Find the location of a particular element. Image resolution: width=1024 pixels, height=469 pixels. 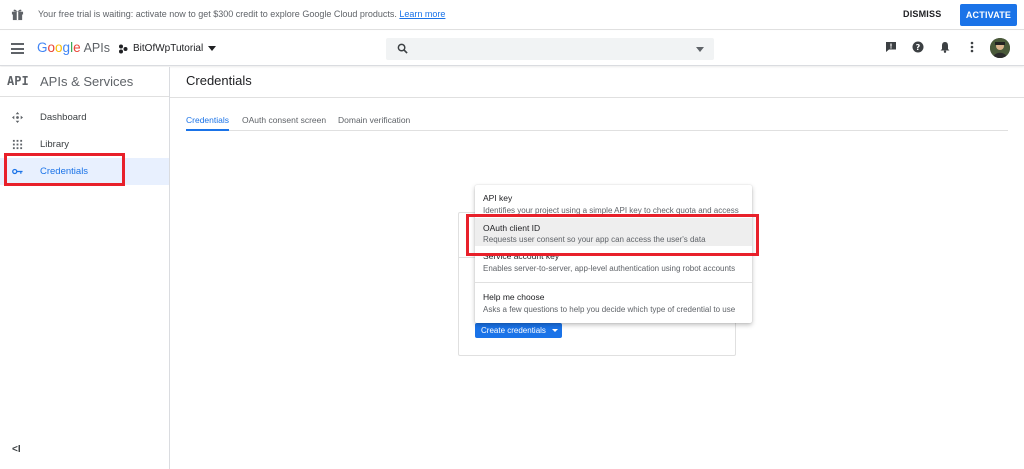

sidebar-title: APIs & Services is located at coordinates (87, 81).